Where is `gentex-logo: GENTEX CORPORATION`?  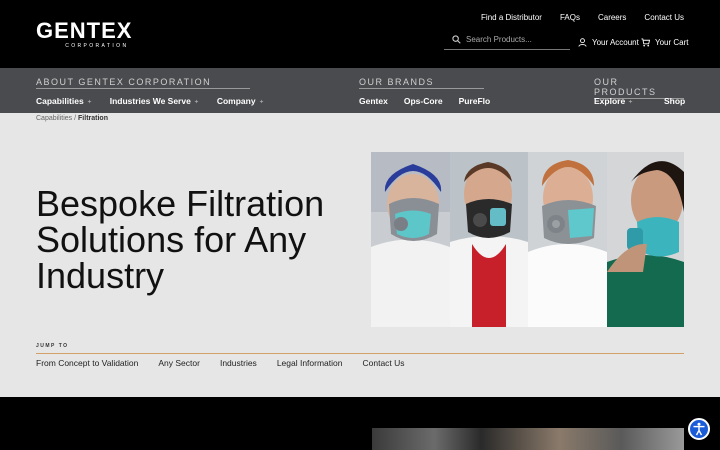
gentex-logo: GENTEX CORPORATION is located at coordinates (84, 34).